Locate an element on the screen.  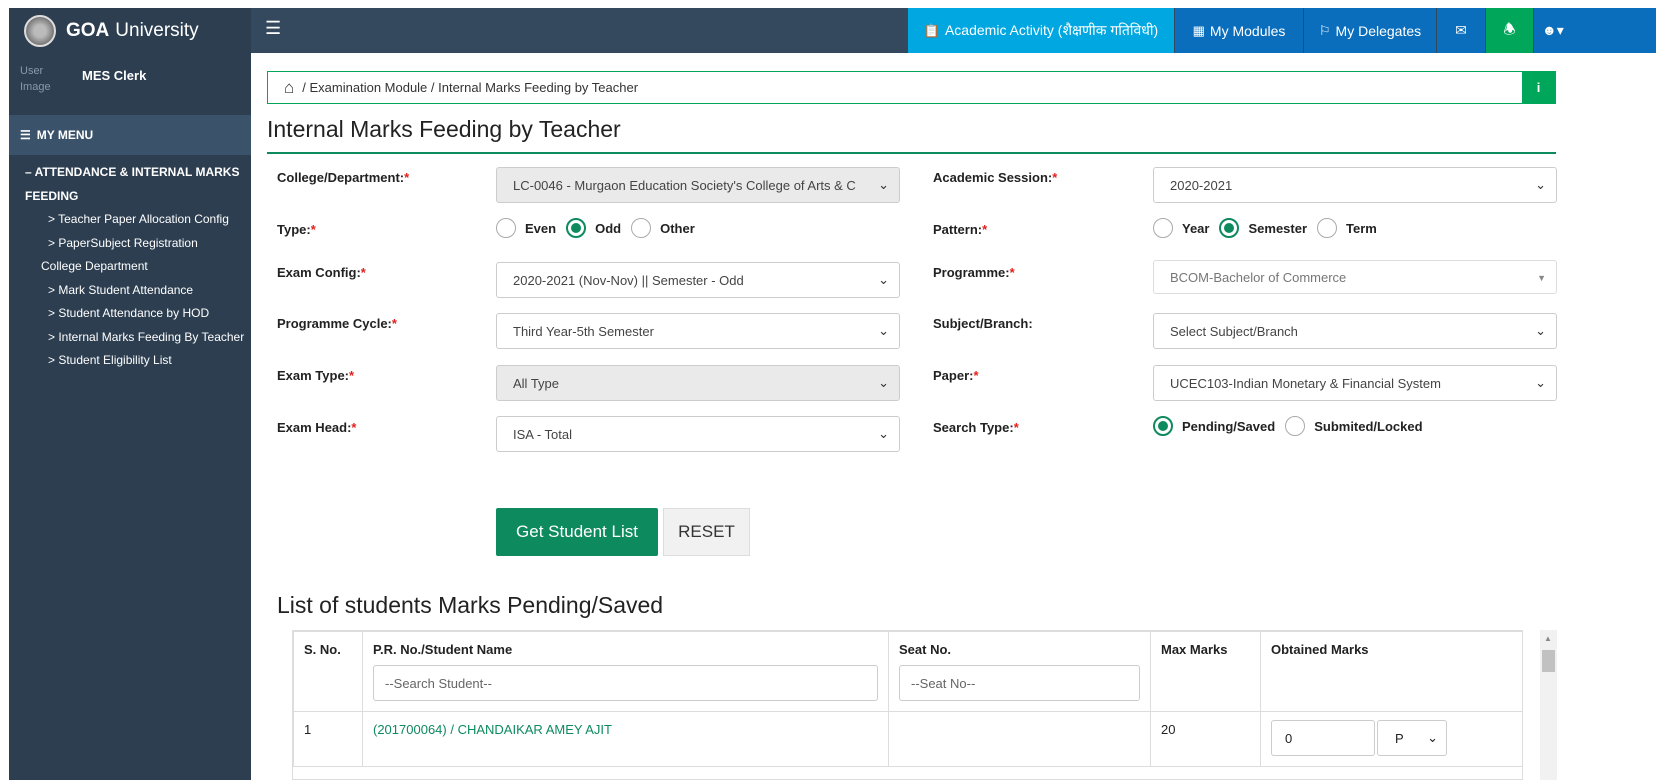
page-title: Internal Marks Feeding by Teacher is located at coordinates (444, 129).